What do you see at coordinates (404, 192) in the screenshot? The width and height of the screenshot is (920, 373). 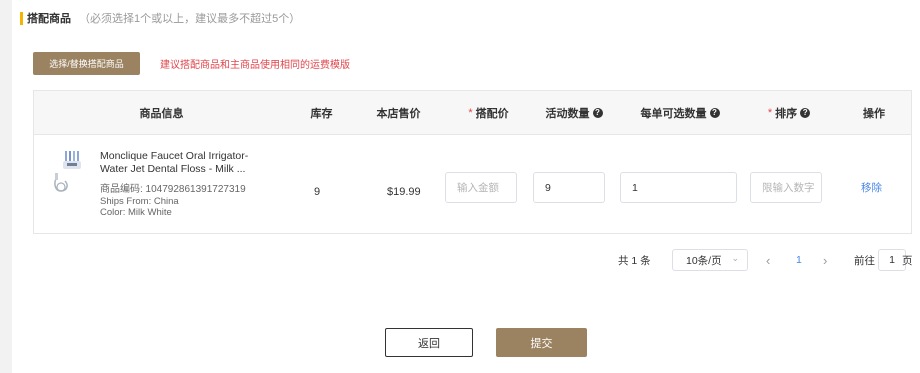 I see `store-price-value: $19.99` at bounding box center [404, 192].